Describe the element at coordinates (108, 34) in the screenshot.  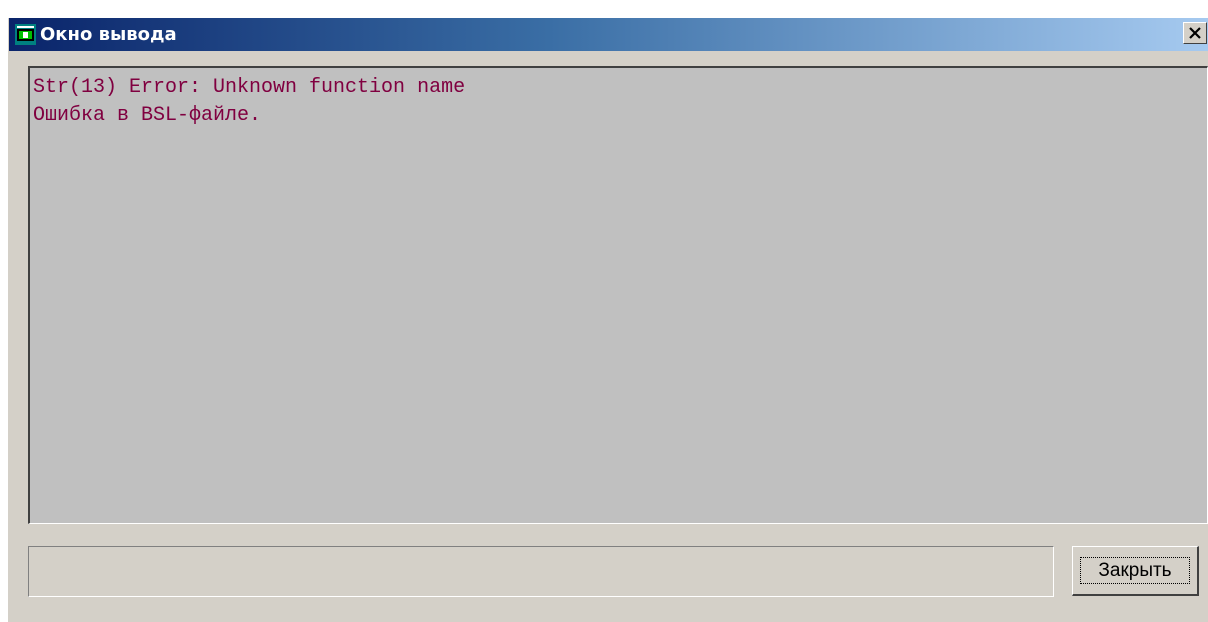
I see `window-title: Окно вывода` at that location.